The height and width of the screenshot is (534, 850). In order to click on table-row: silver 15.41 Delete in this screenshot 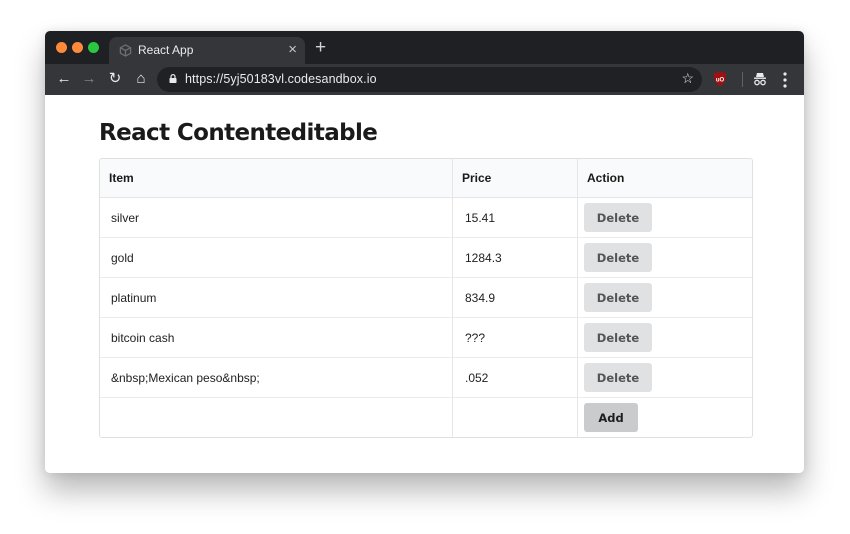, I will do `click(426, 217)`.